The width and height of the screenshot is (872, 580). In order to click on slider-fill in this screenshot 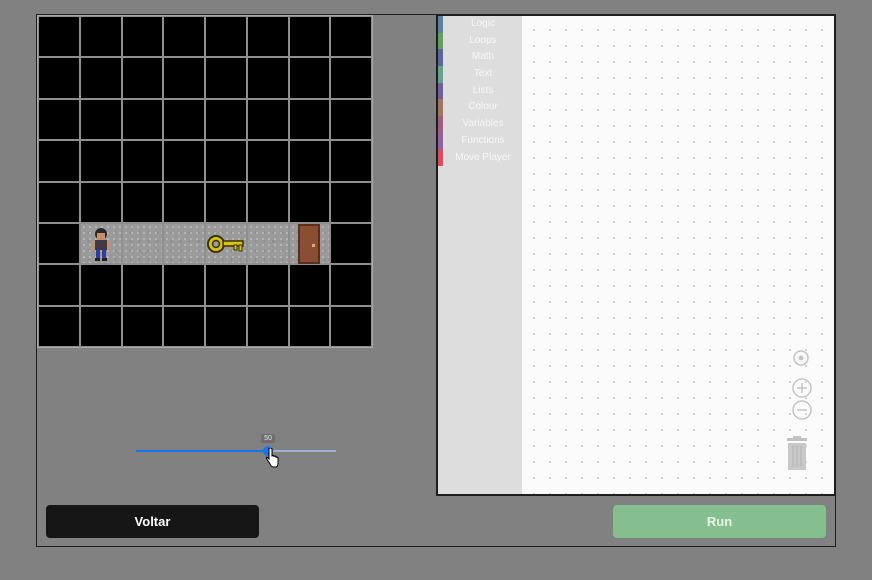, I will do `click(202, 451)`.